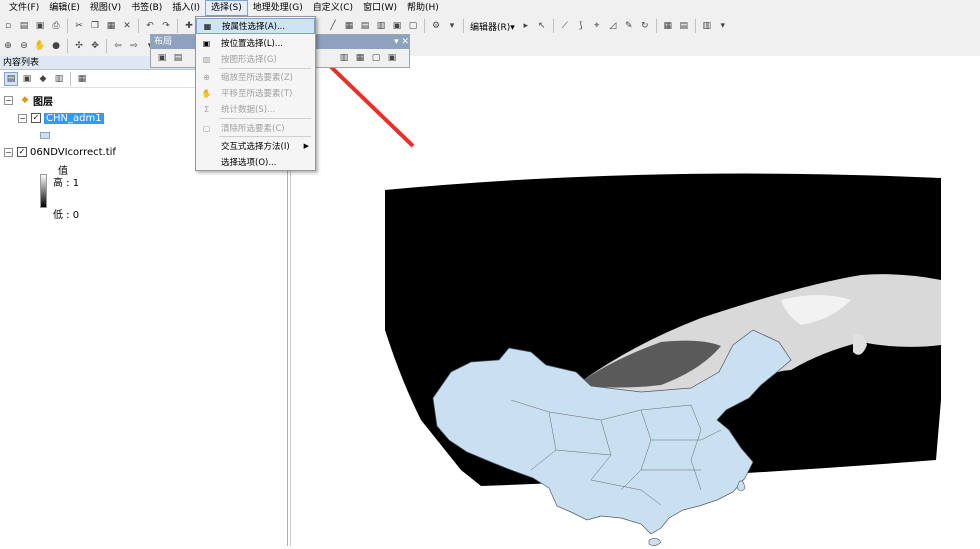 This screenshot has width=980, height=549. I want to click on editor-menu-button: 编辑器(R)▾, so click(492, 26).